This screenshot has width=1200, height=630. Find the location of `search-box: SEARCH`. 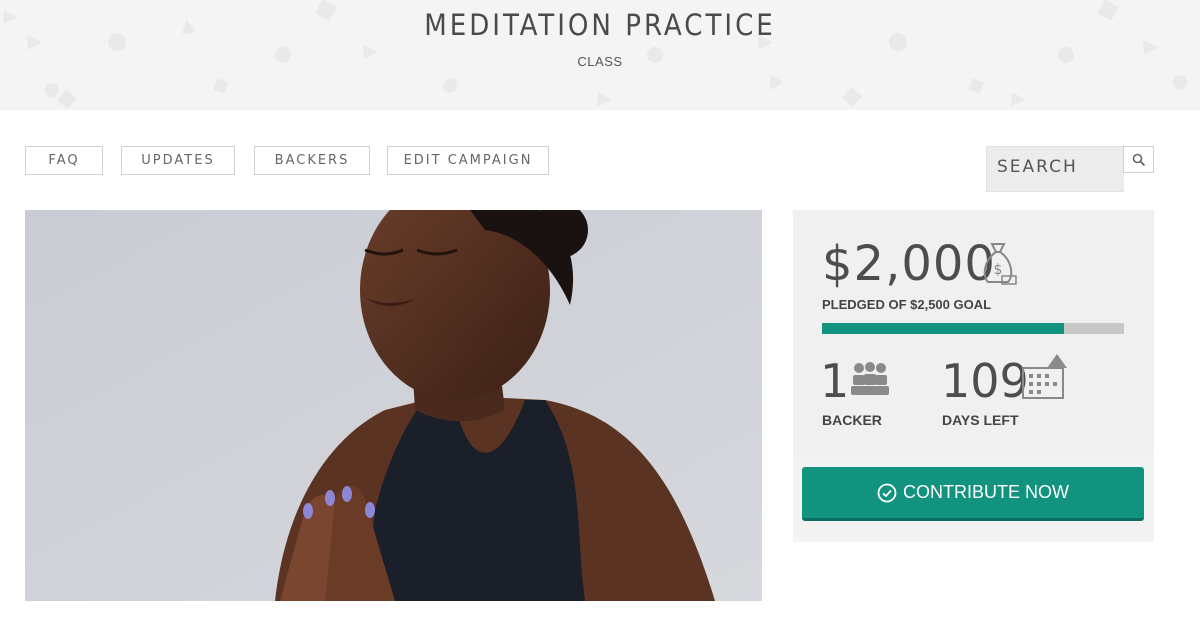

search-box: SEARCH is located at coordinates (1070, 169).